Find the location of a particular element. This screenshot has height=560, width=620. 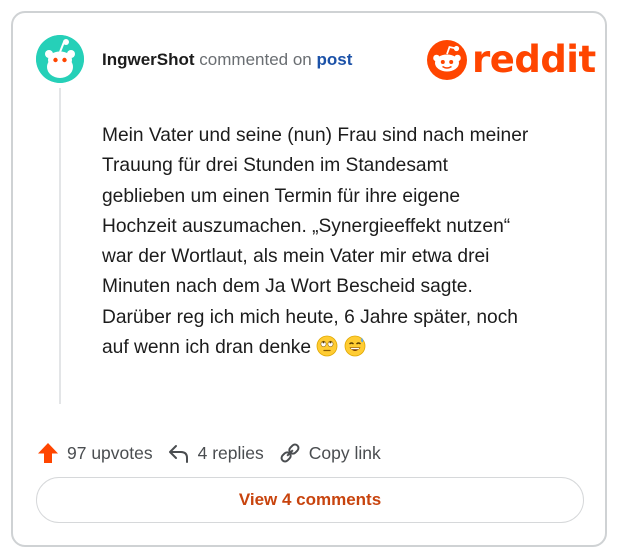

eye-roll-emoji-icon is located at coordinates (327, 346).